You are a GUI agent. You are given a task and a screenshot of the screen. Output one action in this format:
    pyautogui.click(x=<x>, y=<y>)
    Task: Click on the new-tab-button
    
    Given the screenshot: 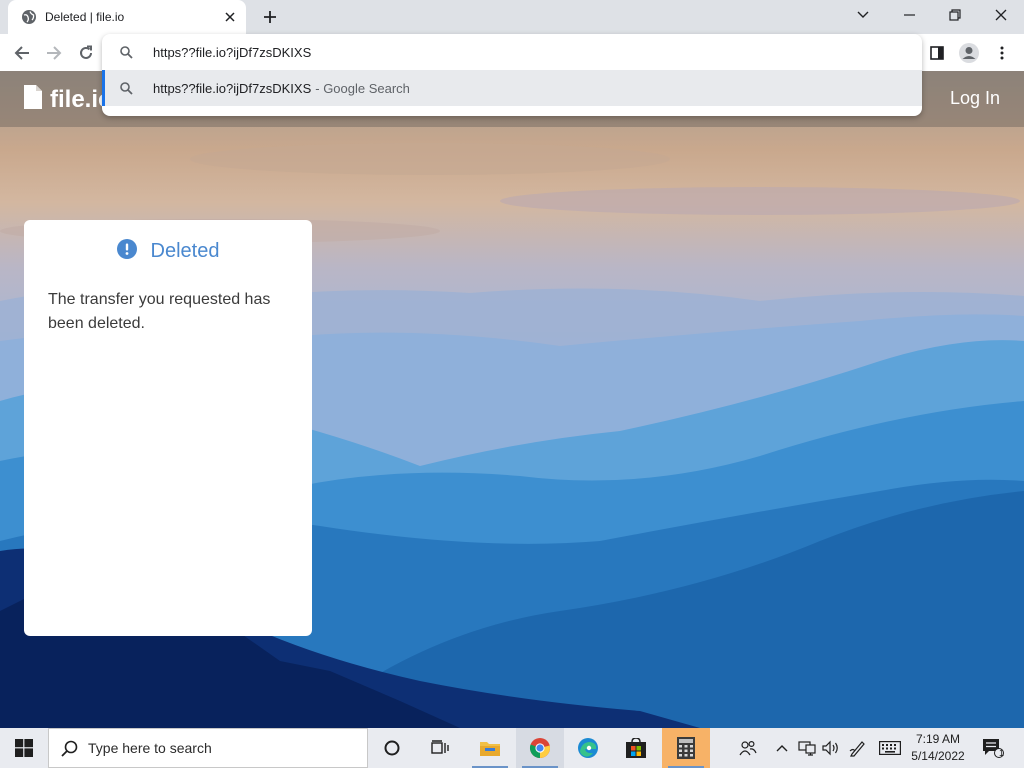 What is the action you would take?
    pyautogui.click(x=270, y=17)
    